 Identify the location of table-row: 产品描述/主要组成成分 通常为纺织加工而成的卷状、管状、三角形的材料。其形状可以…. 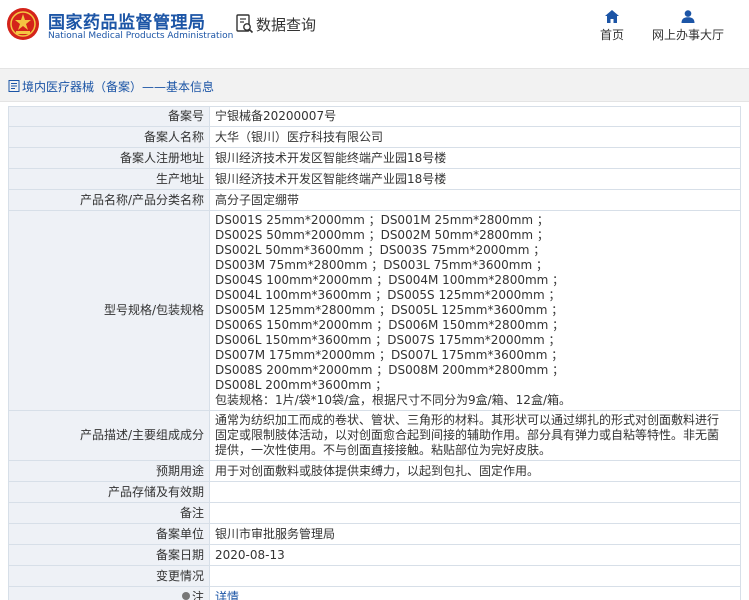
(374, 435).